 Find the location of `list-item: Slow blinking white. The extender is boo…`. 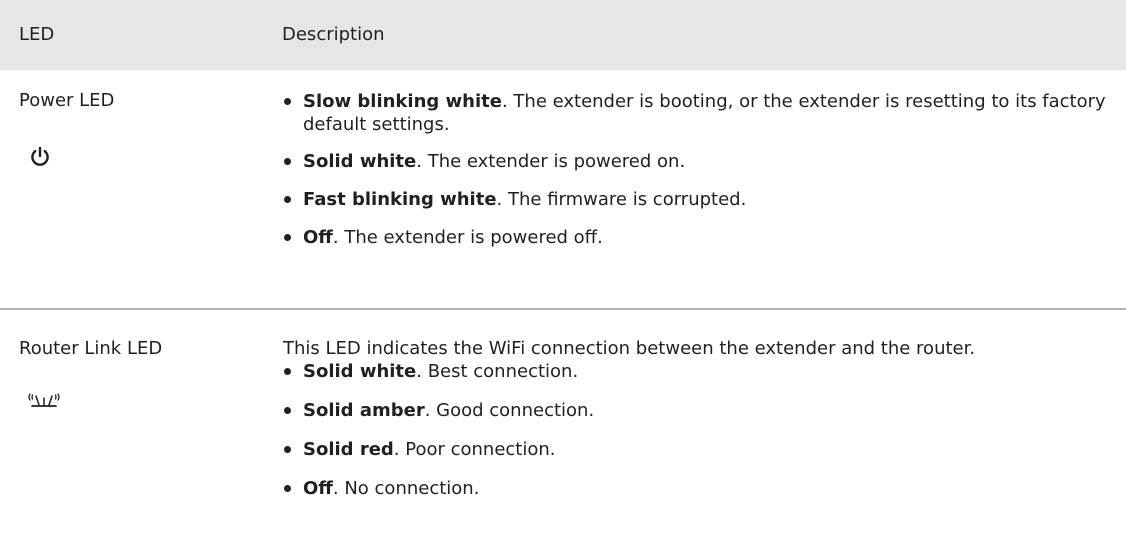

list-item: Slow blinking white. The extender is boo… is located at coordinates (703, 113).